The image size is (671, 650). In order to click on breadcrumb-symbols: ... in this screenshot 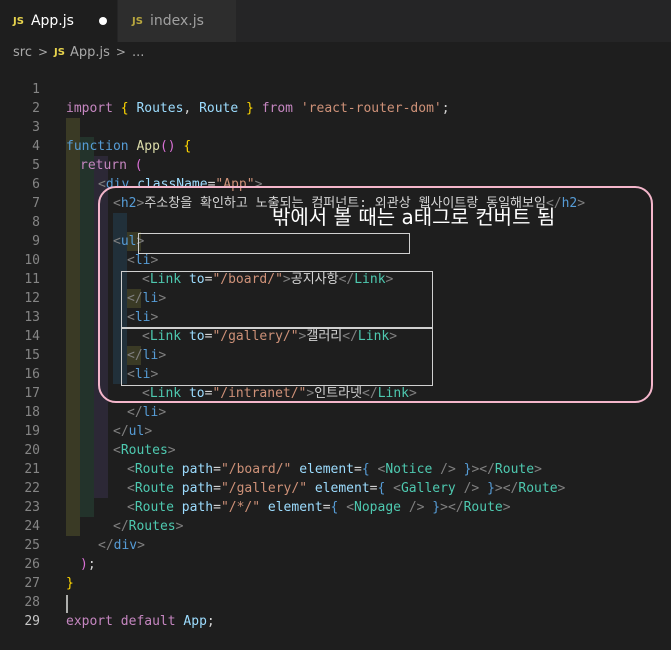, I will do `click(138, 52)`.